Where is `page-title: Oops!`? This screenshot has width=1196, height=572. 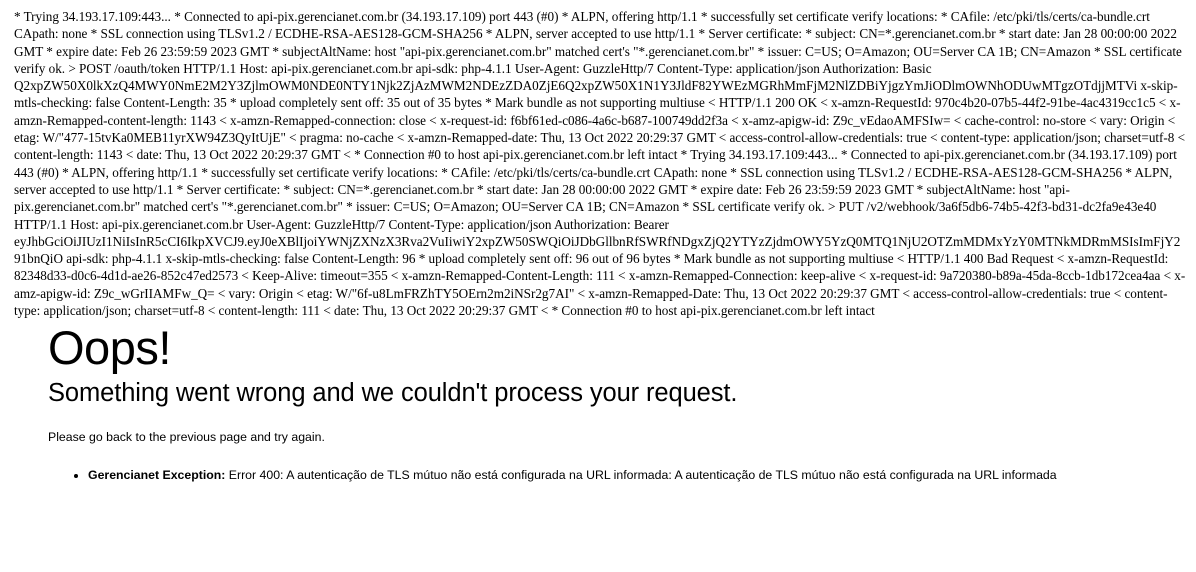 page-title: Oops! is located at coordinates (109, 347).